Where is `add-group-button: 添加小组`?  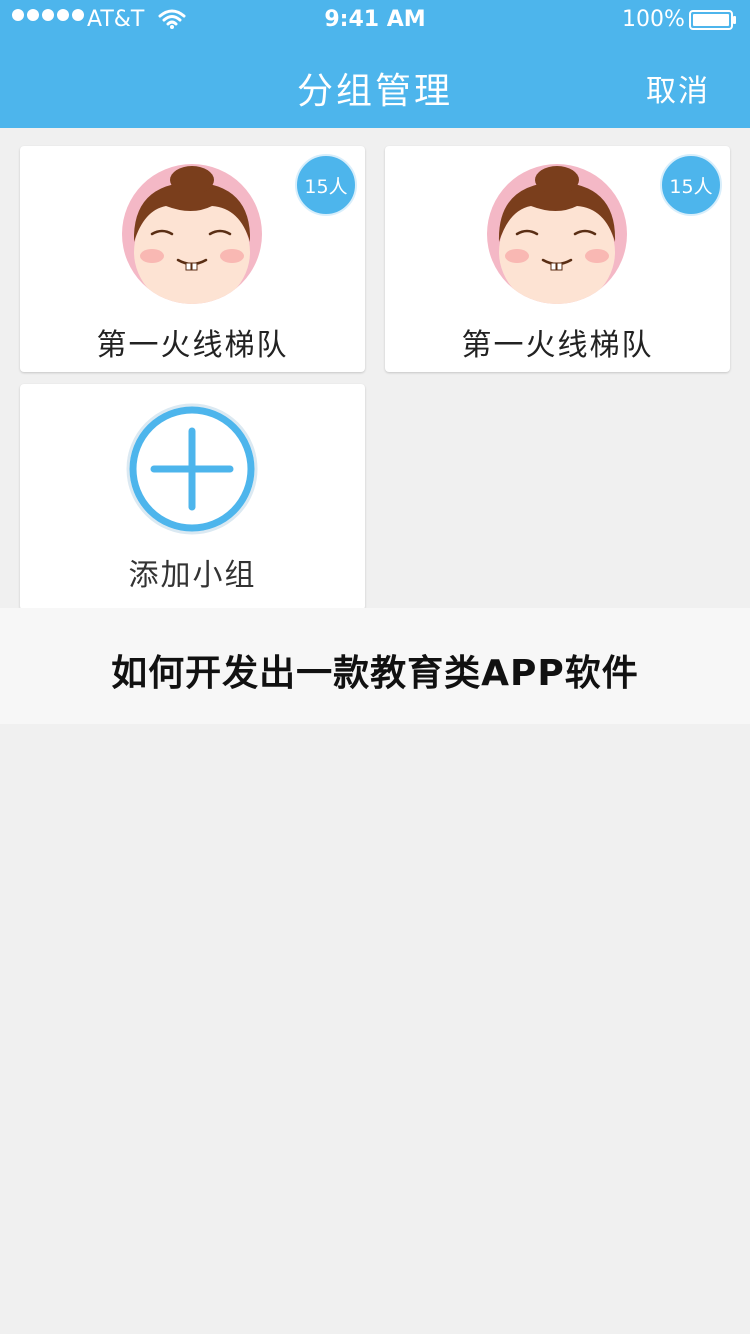 add-group-button: 添加小组 is located at coordinates (192, 497).